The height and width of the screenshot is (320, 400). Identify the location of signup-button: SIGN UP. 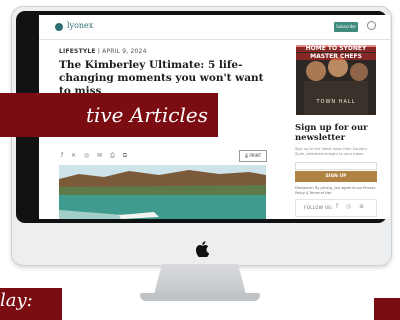
(336, 176).